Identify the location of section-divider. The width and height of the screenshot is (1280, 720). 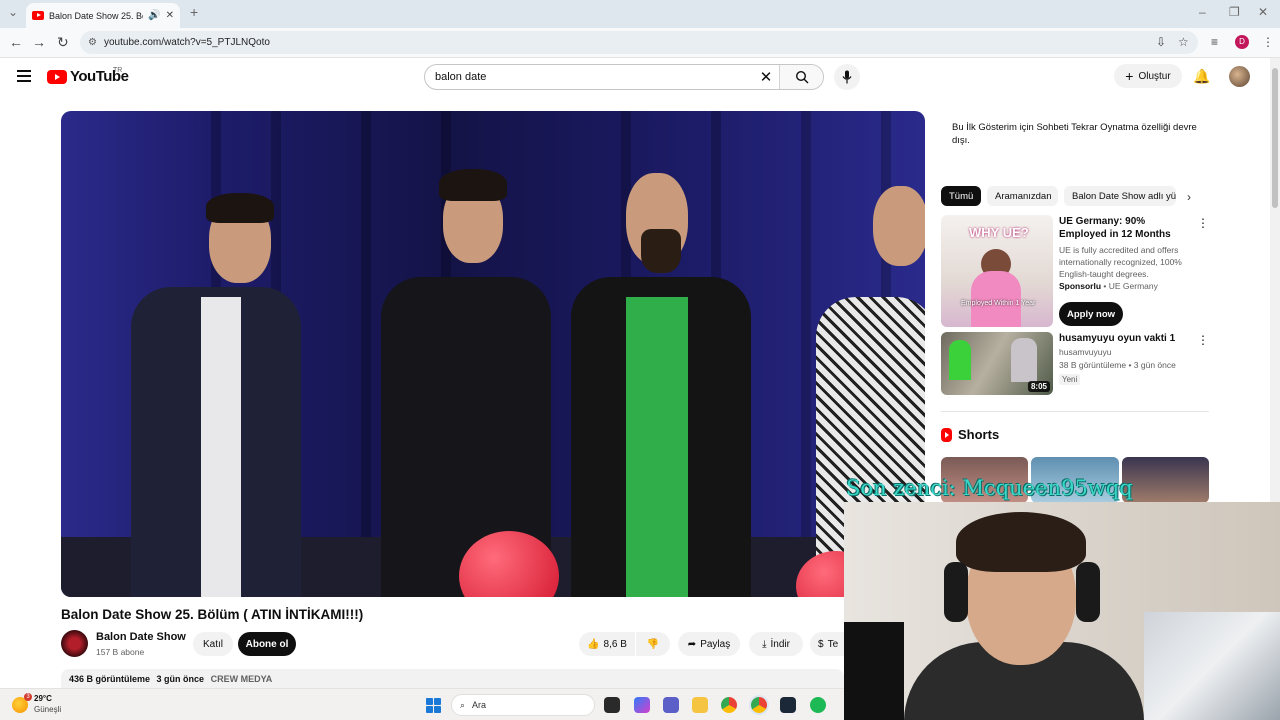
(1075, 411).